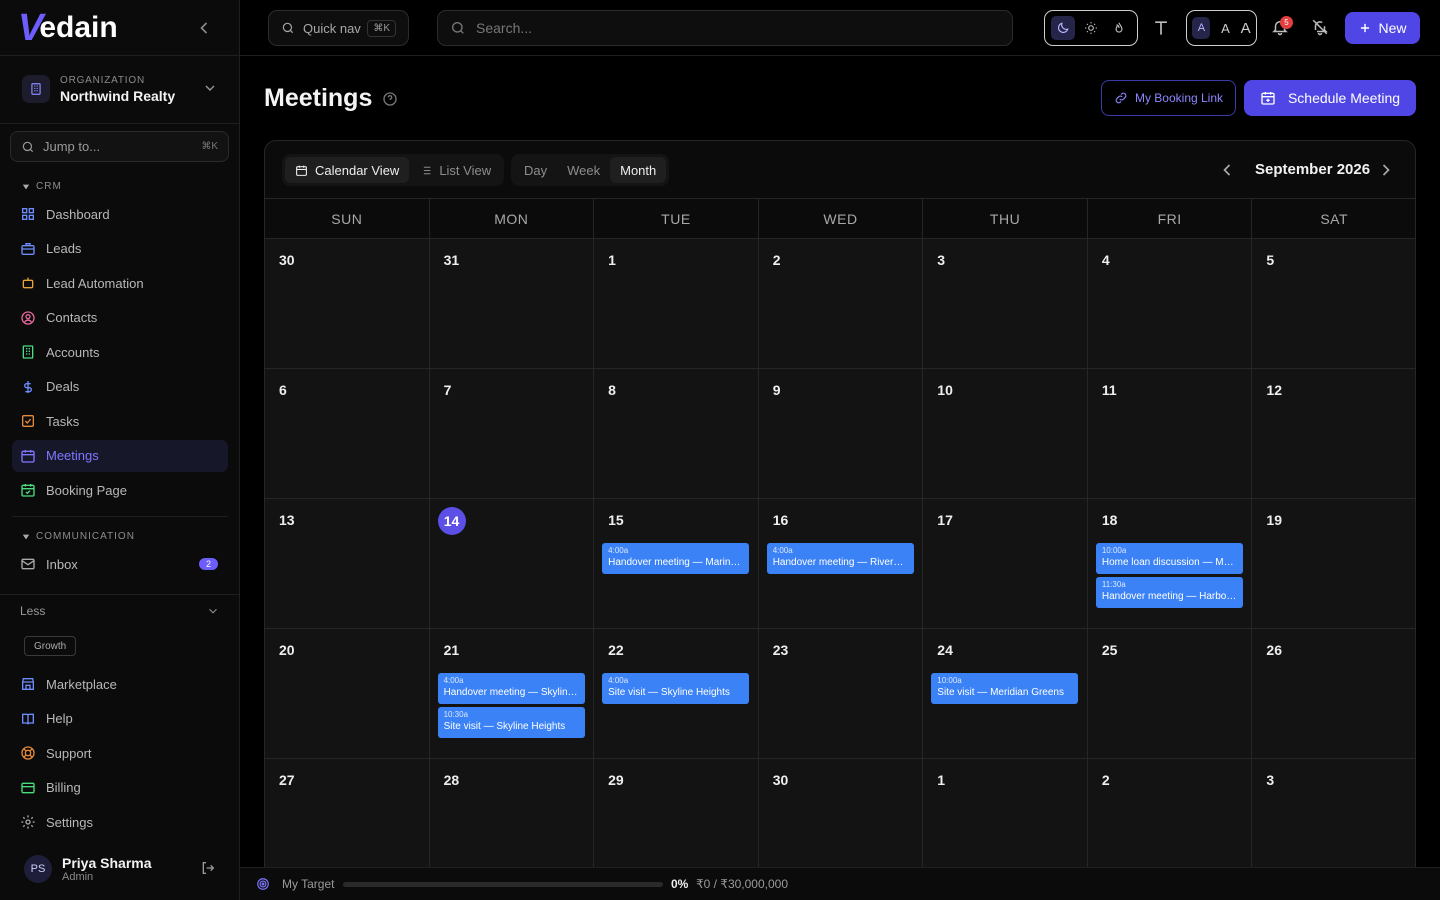 This screenshot has height=900, width=1440. Describe the element at coordinates (28, 684) in the screenshot. I see `store-icon` at that location.